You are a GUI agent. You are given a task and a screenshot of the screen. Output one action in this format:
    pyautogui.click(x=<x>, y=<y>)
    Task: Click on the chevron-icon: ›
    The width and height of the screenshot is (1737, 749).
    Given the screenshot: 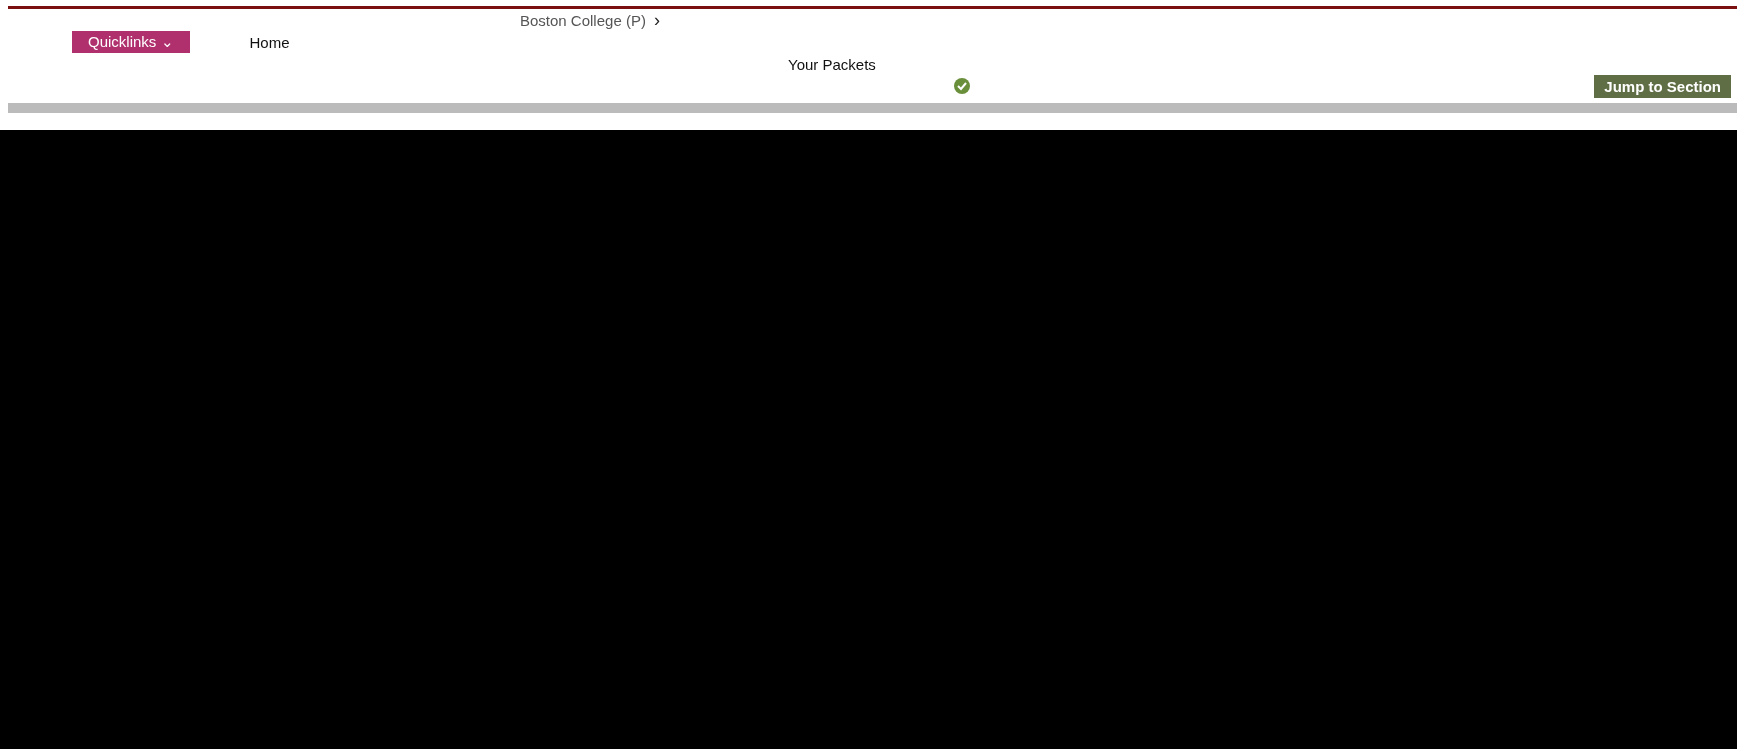 What is the action you would take?
    pyautogui.click(x=656, y=20)
    